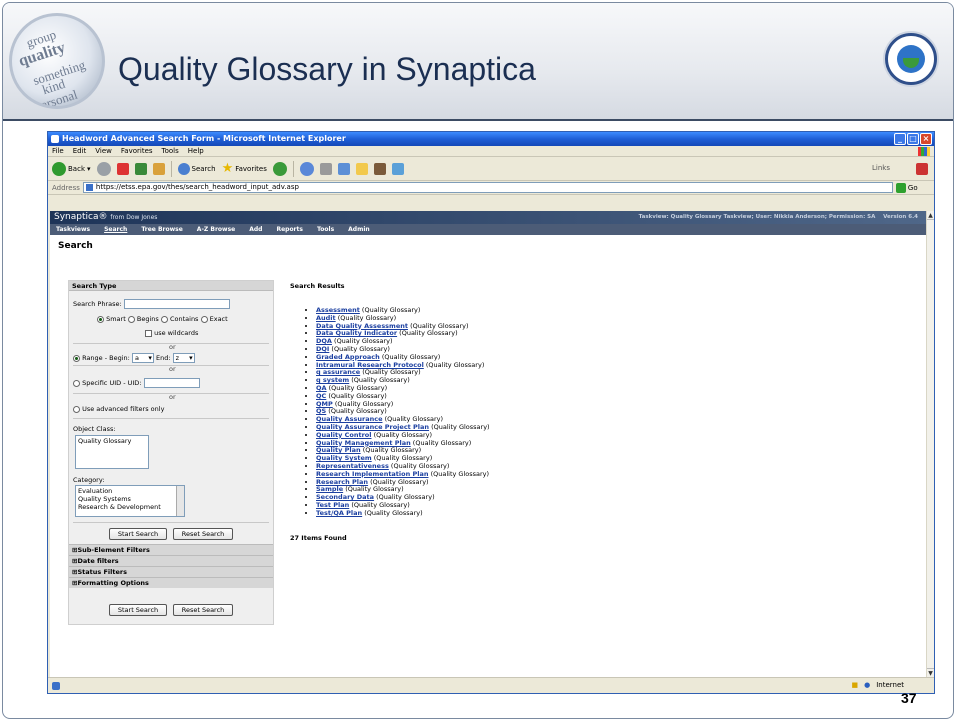 The height and width of the screenshot is (721, 956). Describe the element at coordinates (321, 411) in the screenshot. I see `result-term-link: QS` at that location.